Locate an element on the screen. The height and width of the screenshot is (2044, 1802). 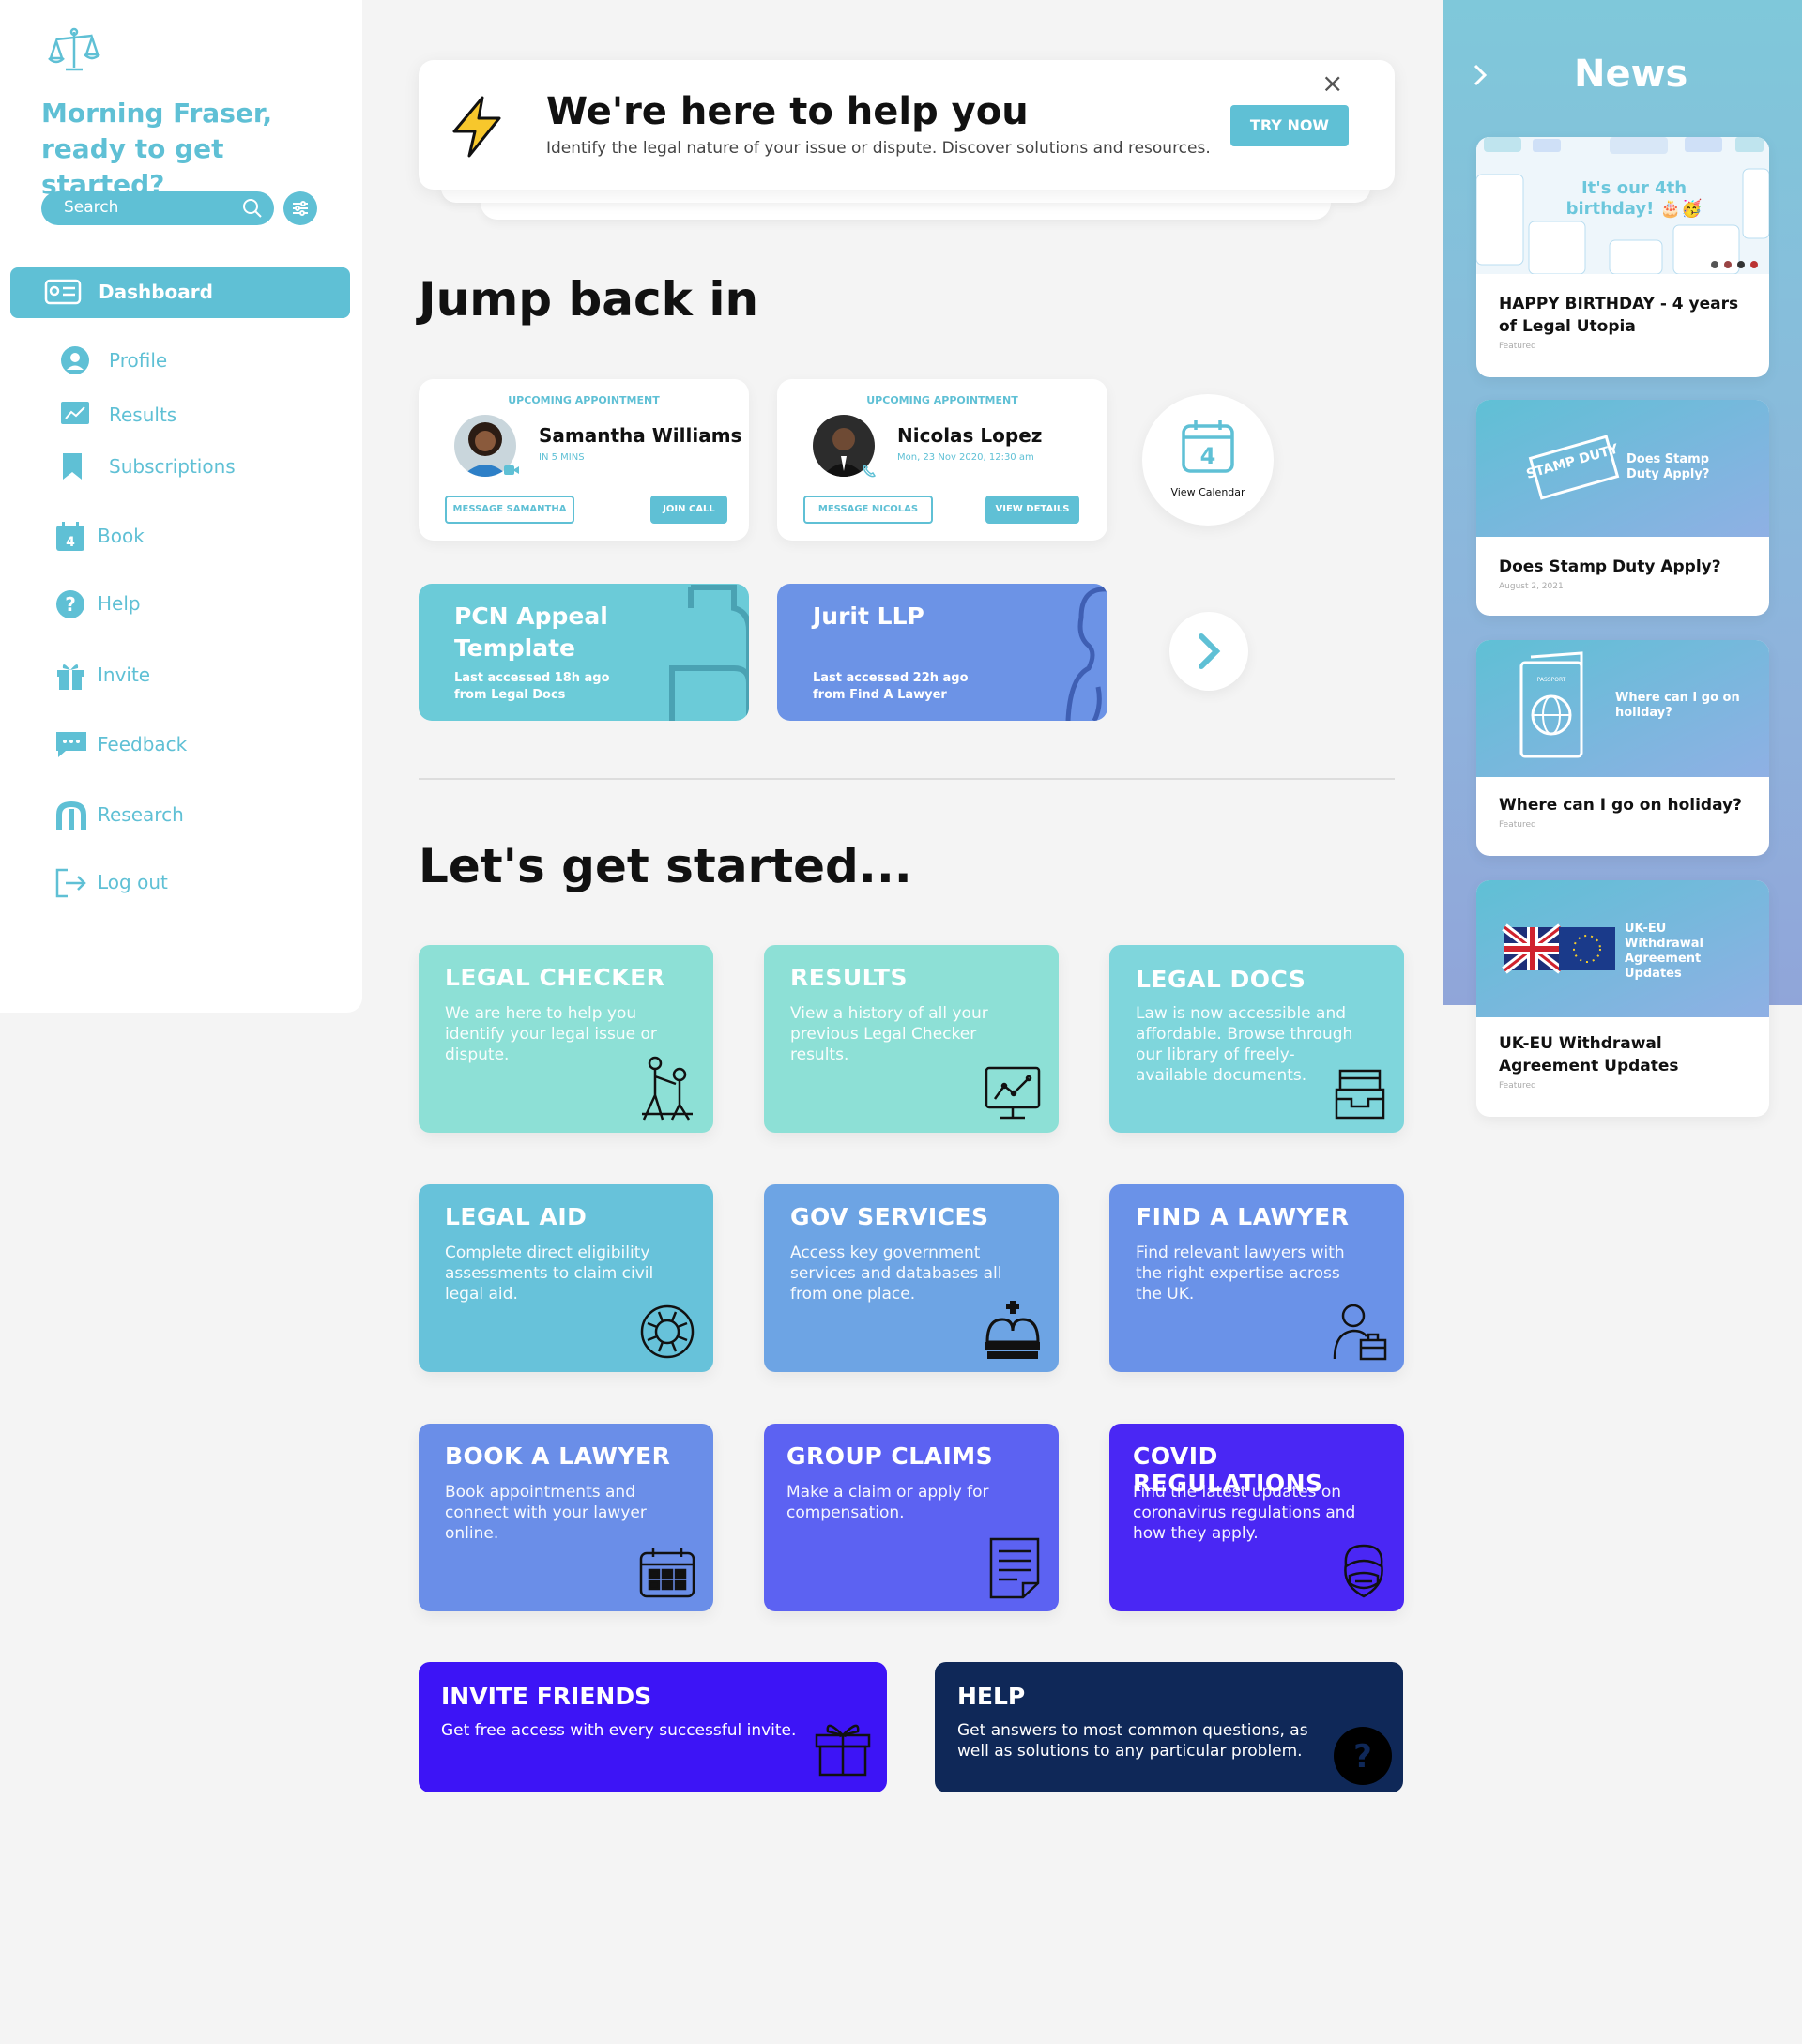
news-card-overlay: Where can I go on holiday? is located at coordinates (1678, 705).